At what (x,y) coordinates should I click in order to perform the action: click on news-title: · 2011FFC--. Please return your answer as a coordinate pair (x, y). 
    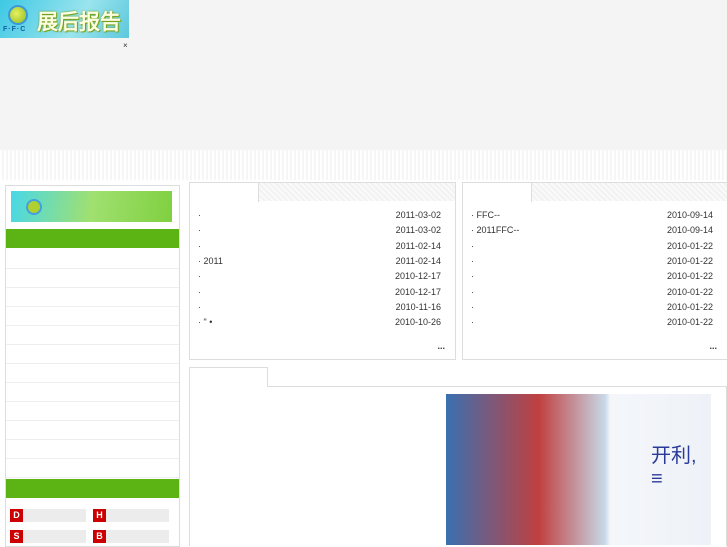
    Looking at the image, I should click on (495, 230).